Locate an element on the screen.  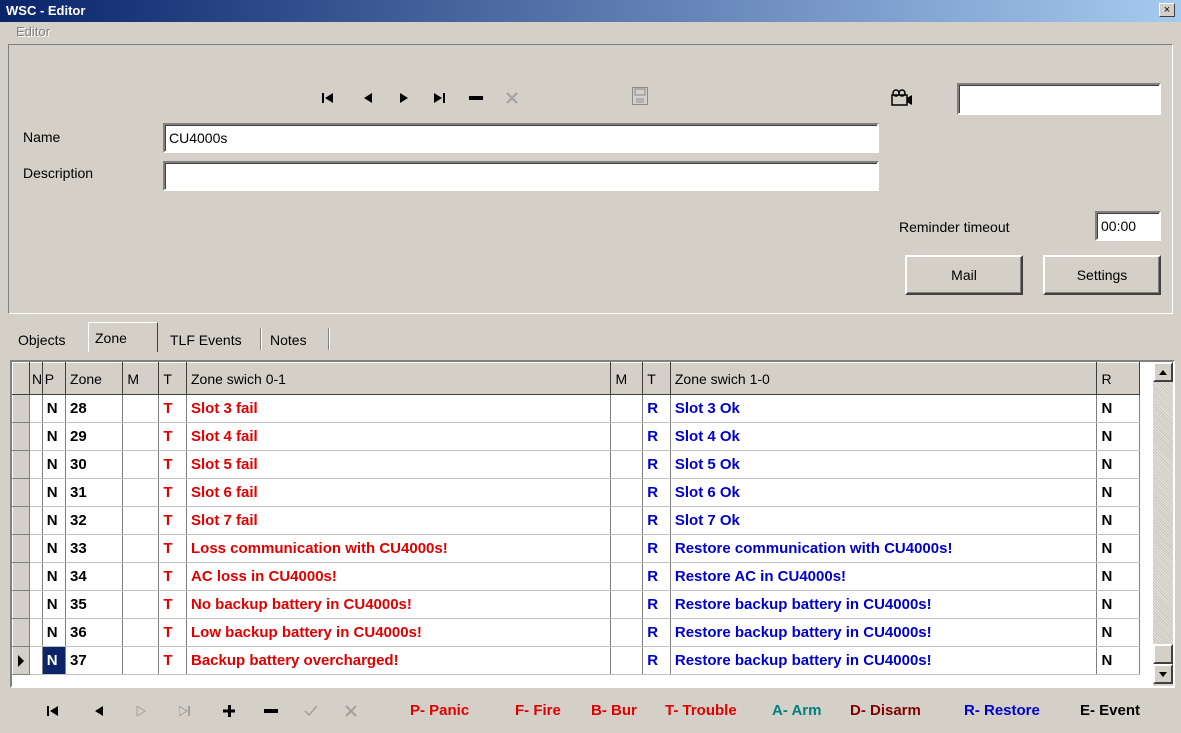
scroll-down-button is located at coordinates (1163, 674).